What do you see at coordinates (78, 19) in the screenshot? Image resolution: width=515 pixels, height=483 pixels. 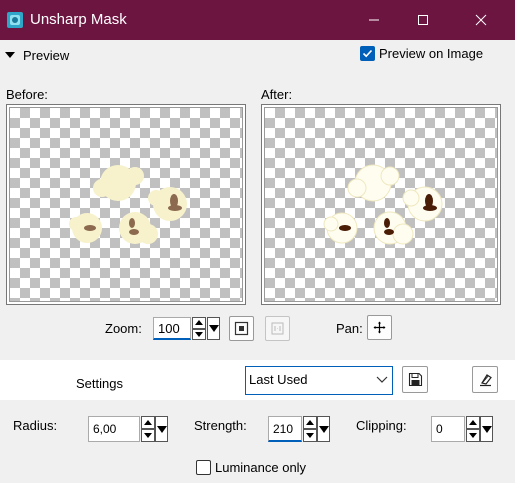 I see `window-title: Unsharp Mask` at bounding box center [78, 19].